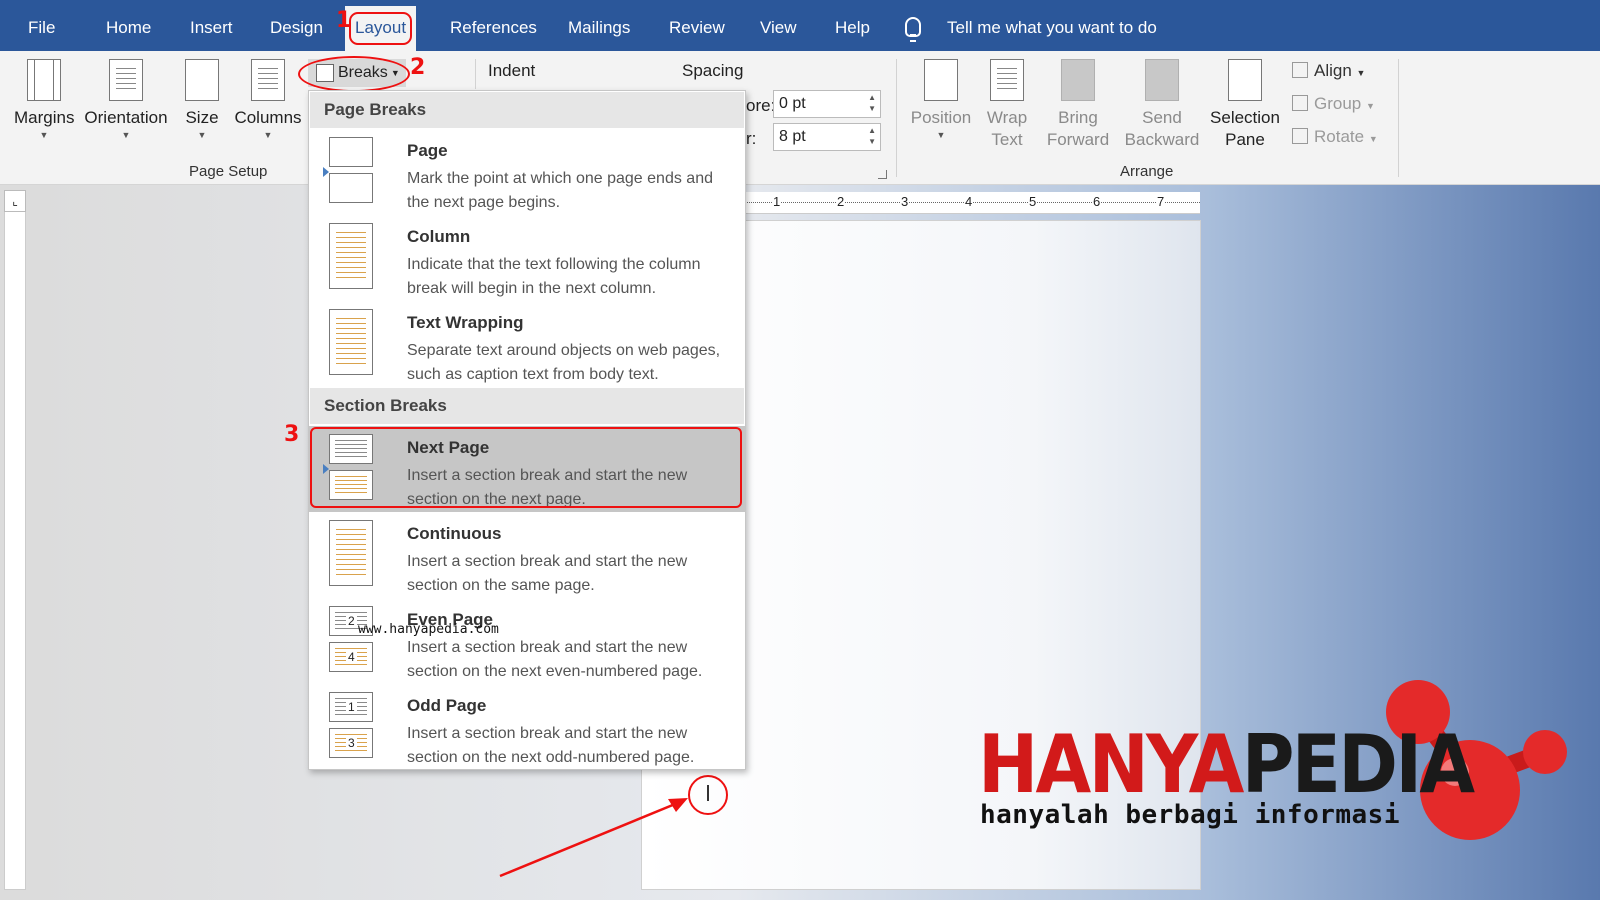  Describe the element at coordinates (1190, 815) in the screenshot. I see `logo-tagline: hanyalah berbagi informasi` at that location.